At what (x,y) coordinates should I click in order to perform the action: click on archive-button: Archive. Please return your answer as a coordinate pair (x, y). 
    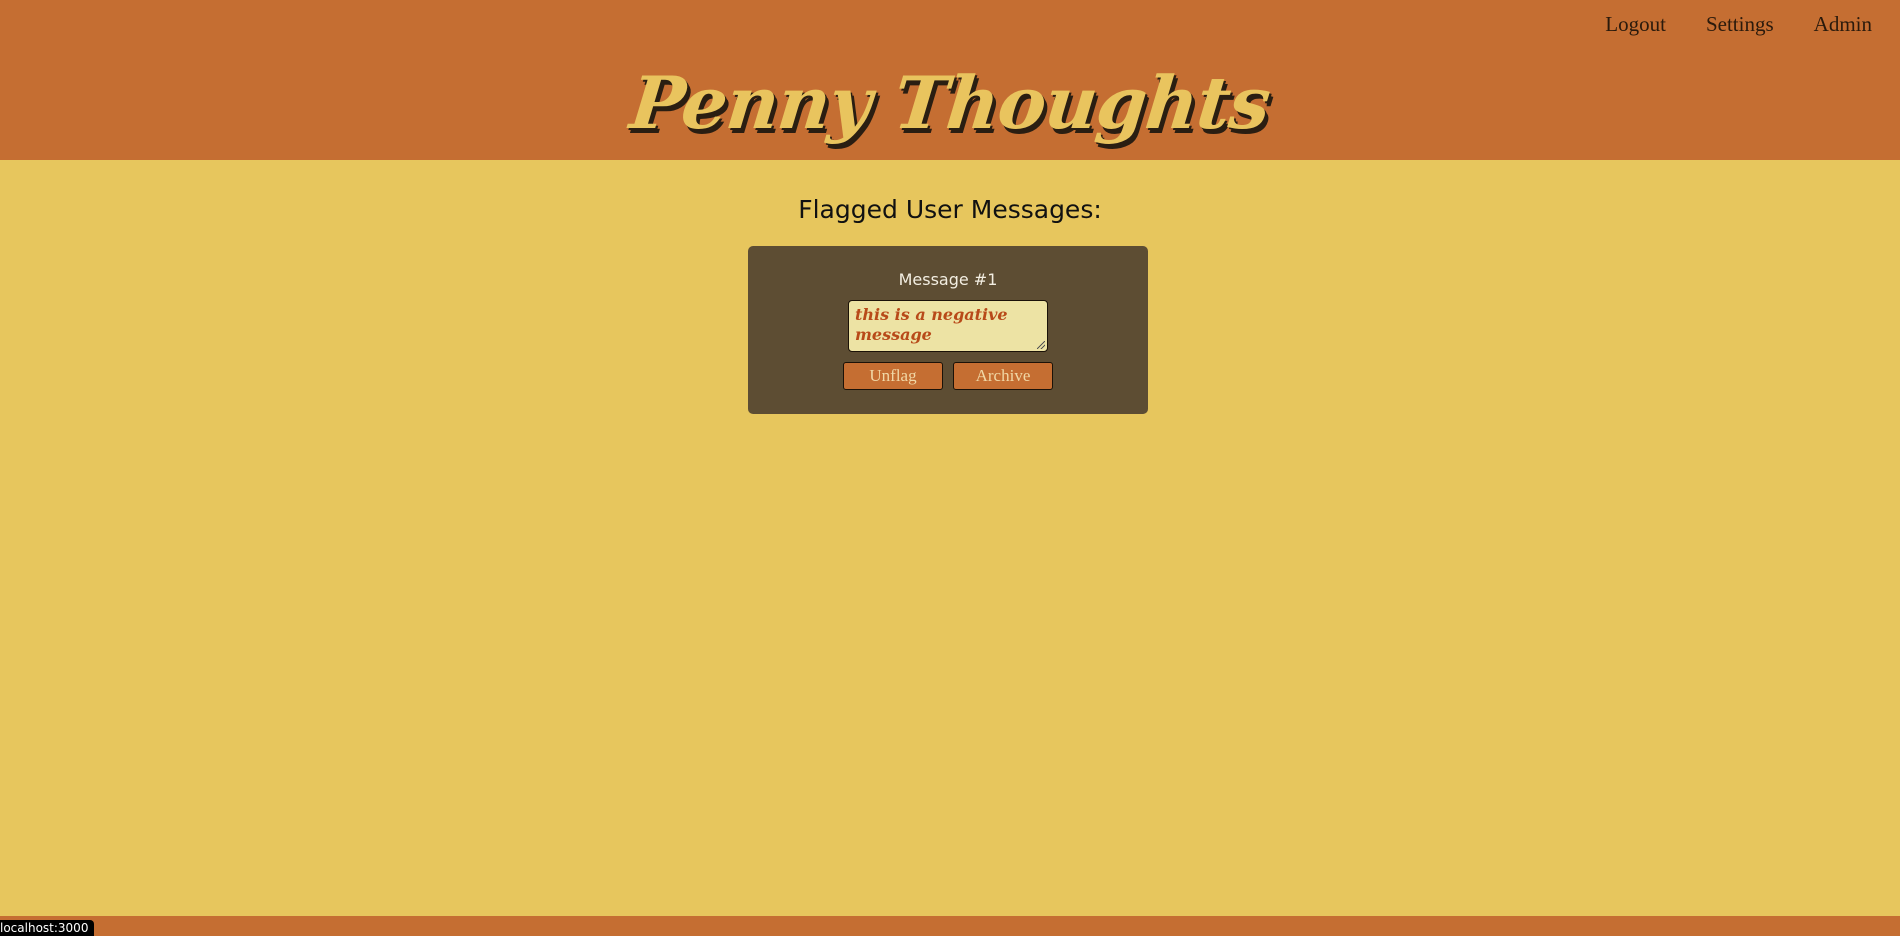
    Looking at the image, I should click on (1003, 376).